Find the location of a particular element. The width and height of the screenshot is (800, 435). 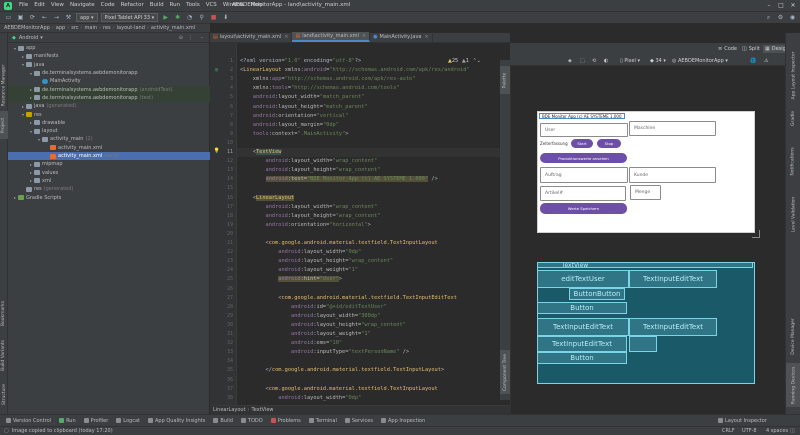

code-line: <LinearLayout is located at coordinates (267, 198).